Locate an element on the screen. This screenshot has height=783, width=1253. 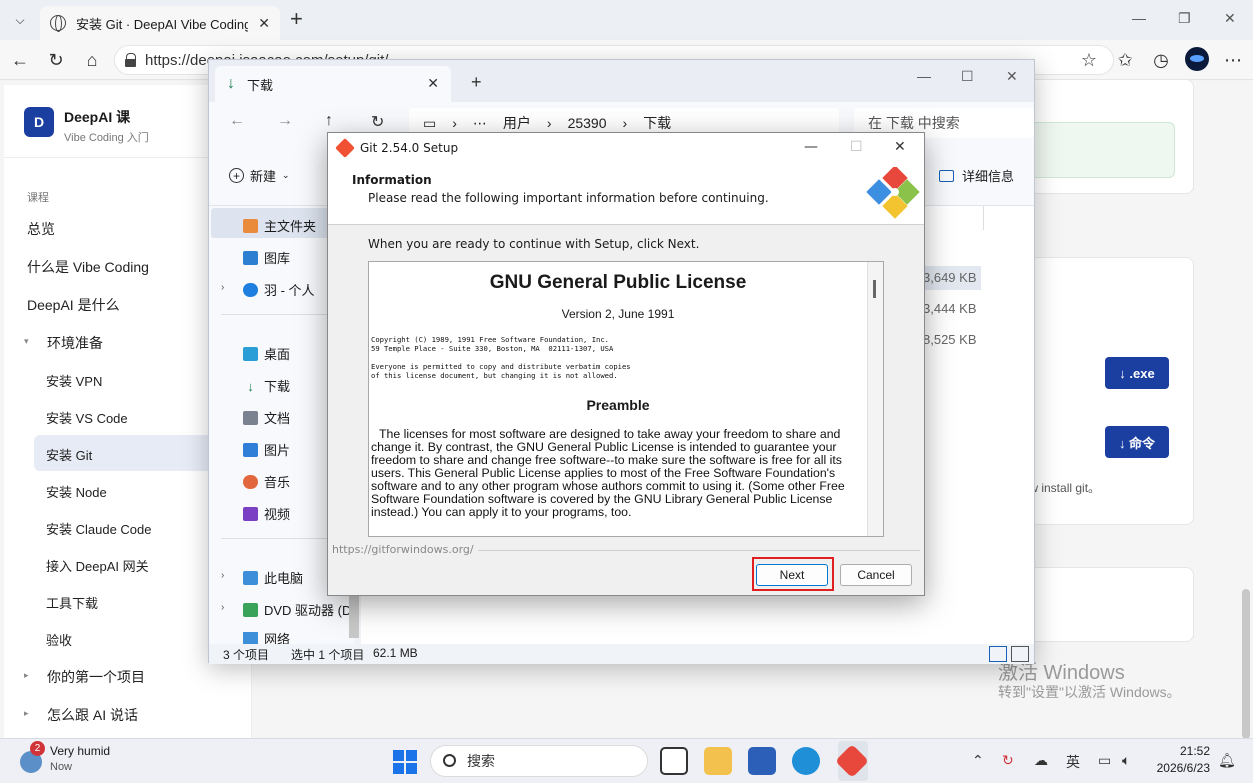
path-chevron-icon: › is located at coordinates (549, 123).